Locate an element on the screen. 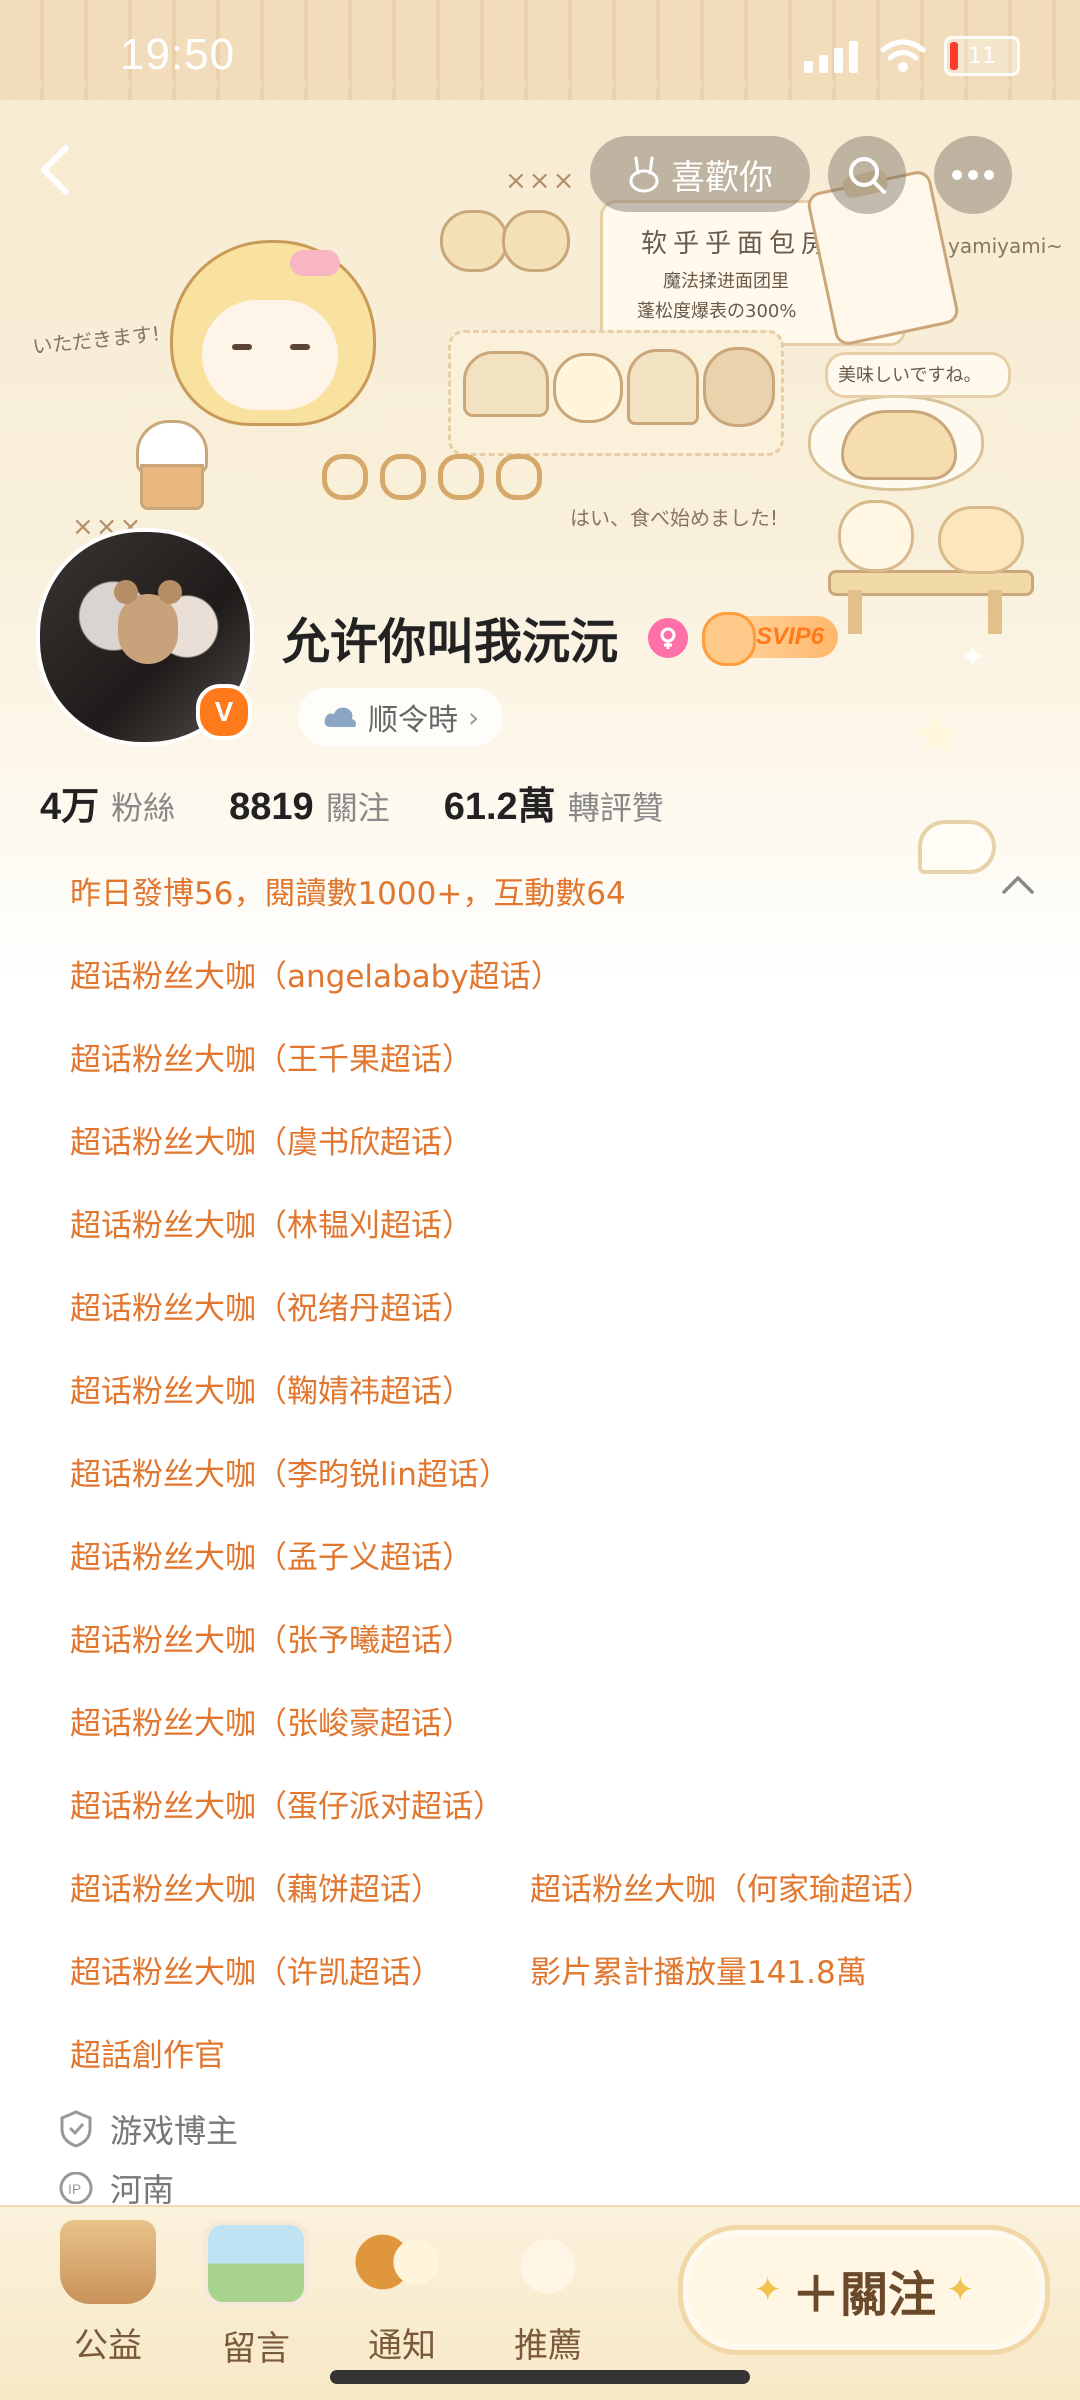 The width and height of the screenshot is (1080, 2400). shop-title: 软乎乎面包房 is located at coordinates (737, 244).